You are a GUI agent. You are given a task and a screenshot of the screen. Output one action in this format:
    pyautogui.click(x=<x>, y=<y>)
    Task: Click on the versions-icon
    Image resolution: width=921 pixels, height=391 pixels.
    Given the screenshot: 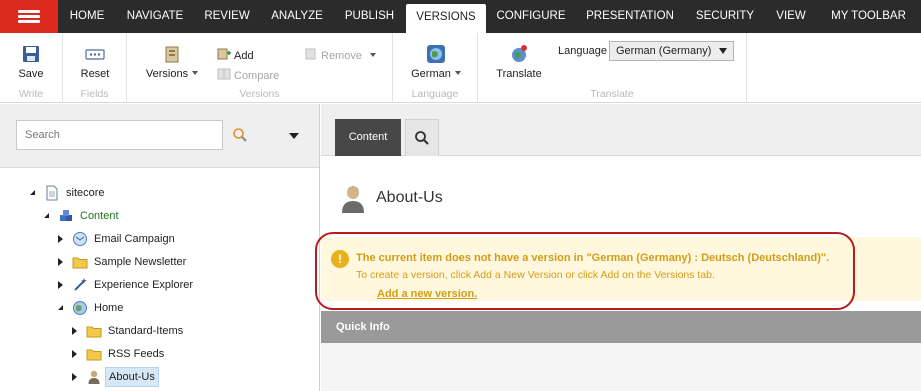 What is the action you would take?
    pyautogui.click(x=172, y=54)
    